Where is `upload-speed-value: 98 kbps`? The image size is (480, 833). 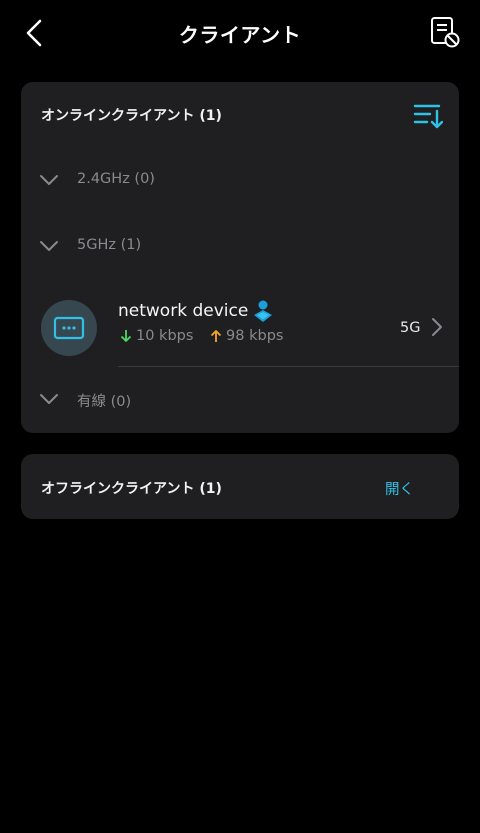
upload-speed-value: 98 kbps is located at coordinates (255, 336).